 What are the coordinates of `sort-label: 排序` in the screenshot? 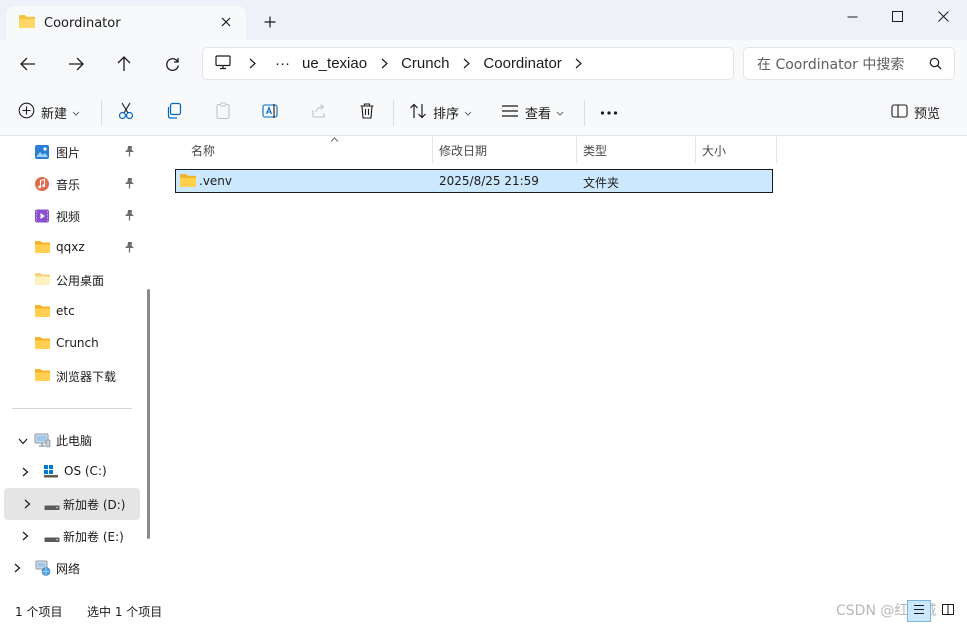 It's located at (446, 114).